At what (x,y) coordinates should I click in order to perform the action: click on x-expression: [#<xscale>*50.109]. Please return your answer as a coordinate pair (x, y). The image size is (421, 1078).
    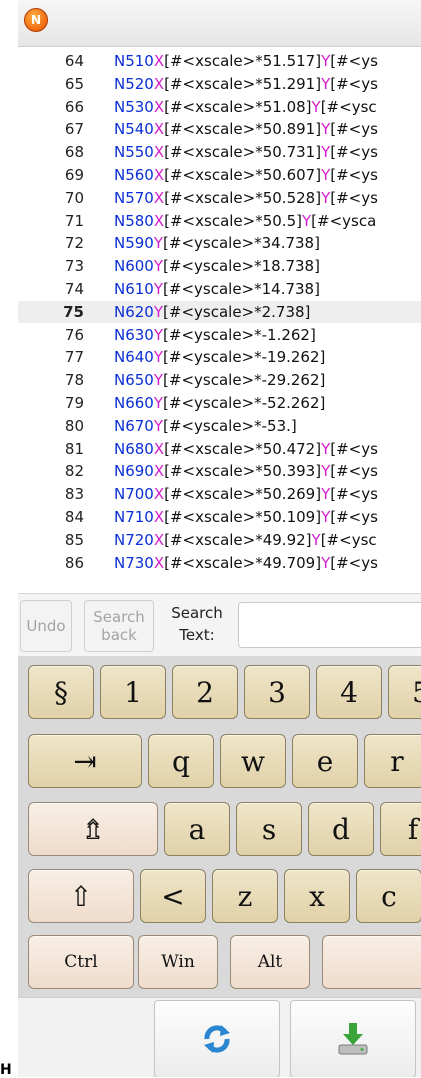
    Looking at the image, I should click on (243, 517).